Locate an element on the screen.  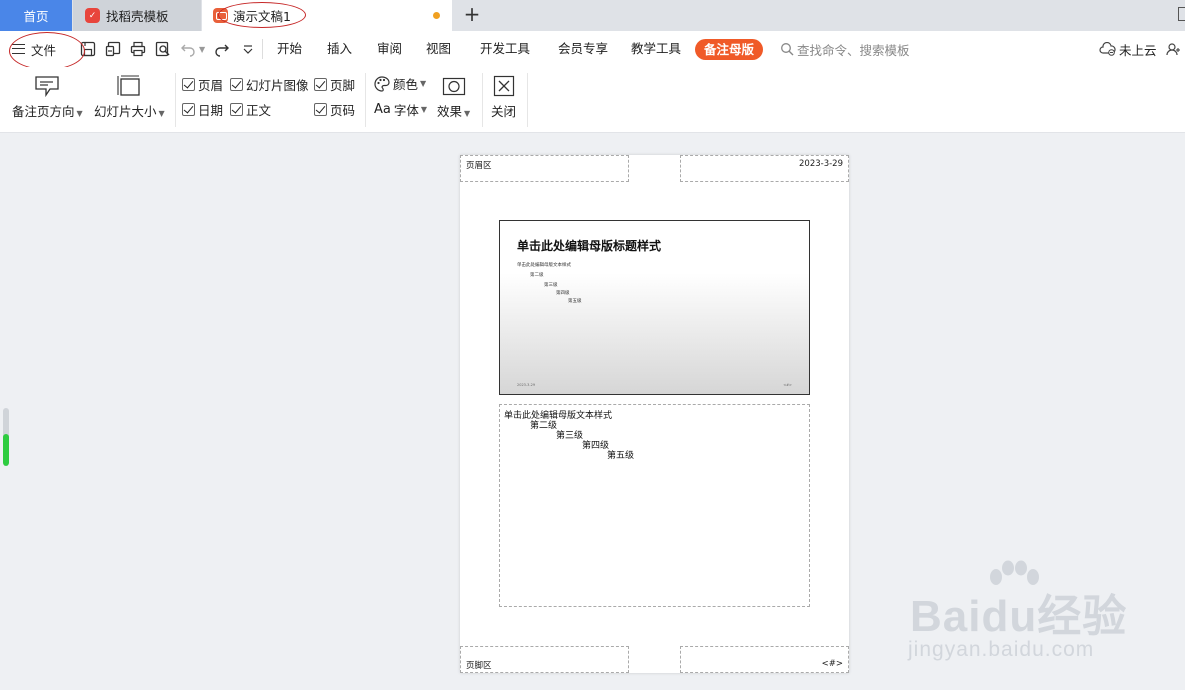
body-checkbox: 正文 is located at coordinates (250, 109).